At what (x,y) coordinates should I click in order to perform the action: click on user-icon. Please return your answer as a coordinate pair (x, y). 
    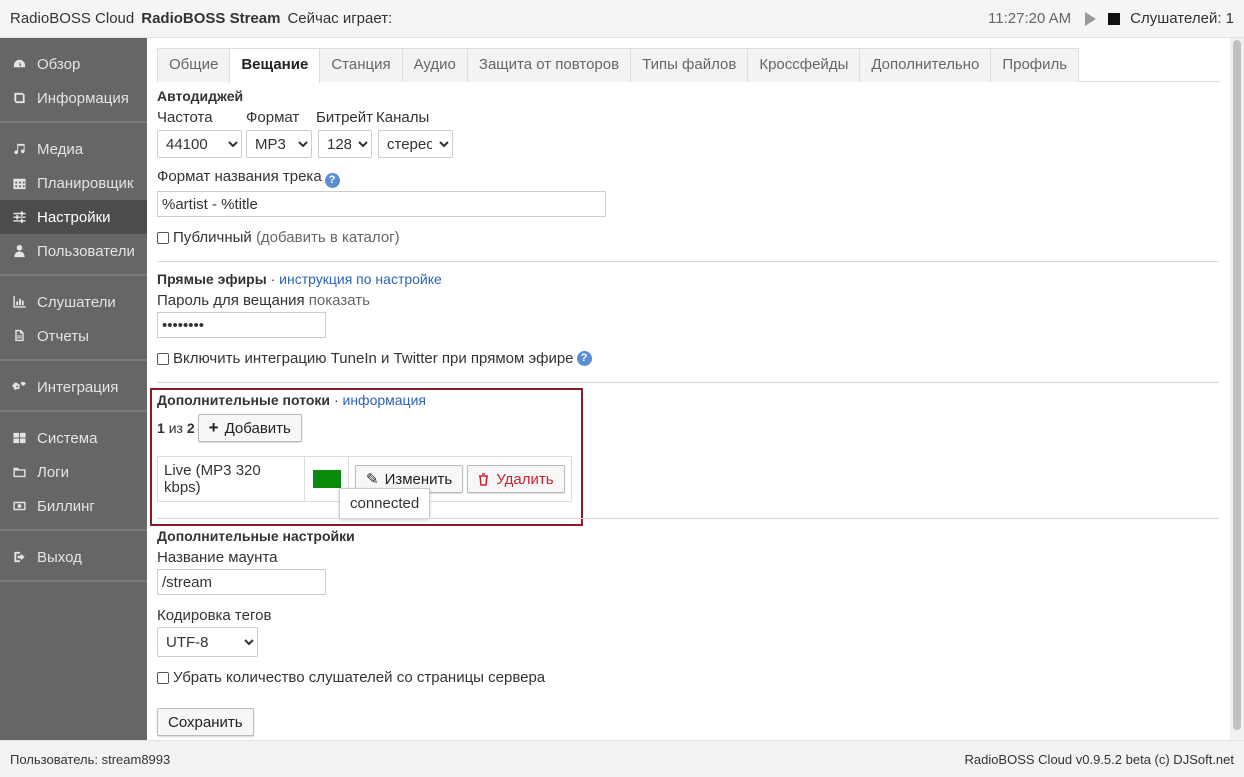
    Looking at the image, I should click on (19, 251).